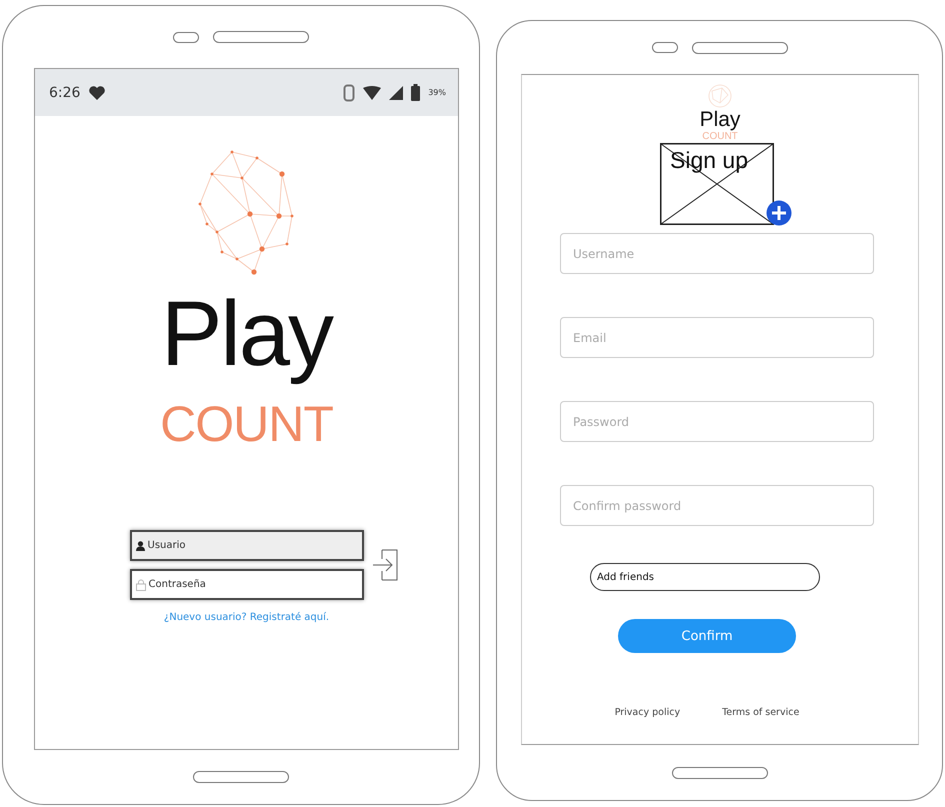  What do you see at coordinates (717, 337) in the screenshot?
I see `input-field: Email` at bounding box center [717, 337].